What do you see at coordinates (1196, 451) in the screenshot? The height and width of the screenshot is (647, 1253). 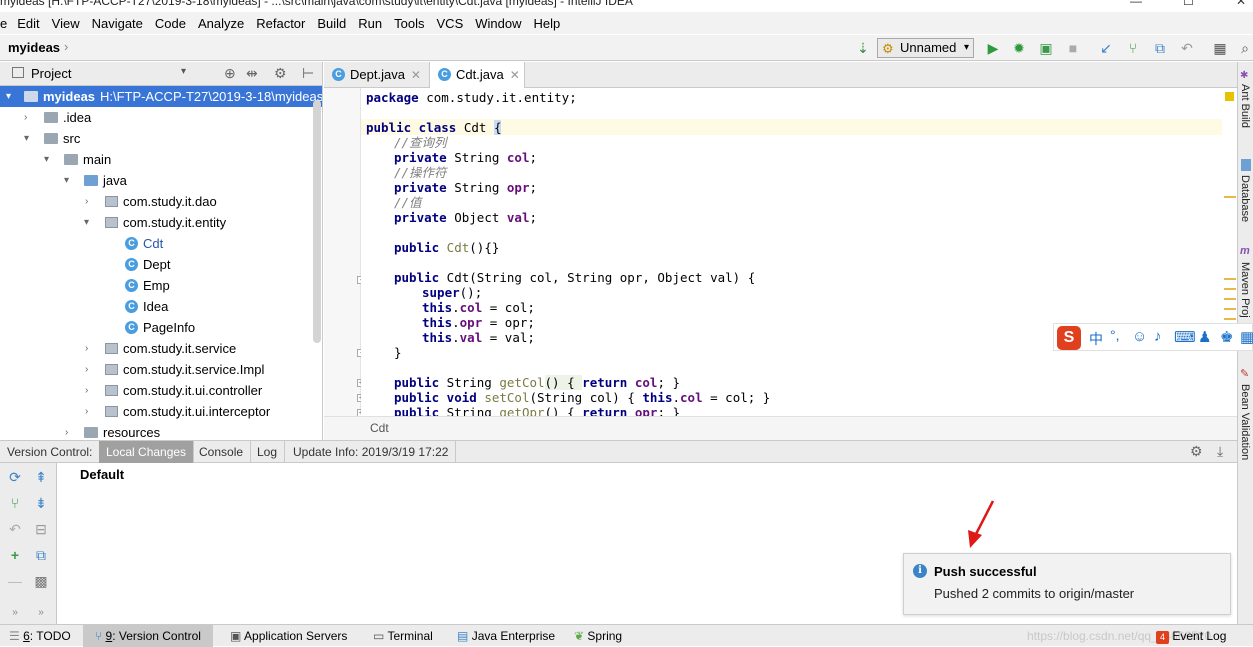 I see `gear-icon: ⚙` at bounding box center [1196, 451].